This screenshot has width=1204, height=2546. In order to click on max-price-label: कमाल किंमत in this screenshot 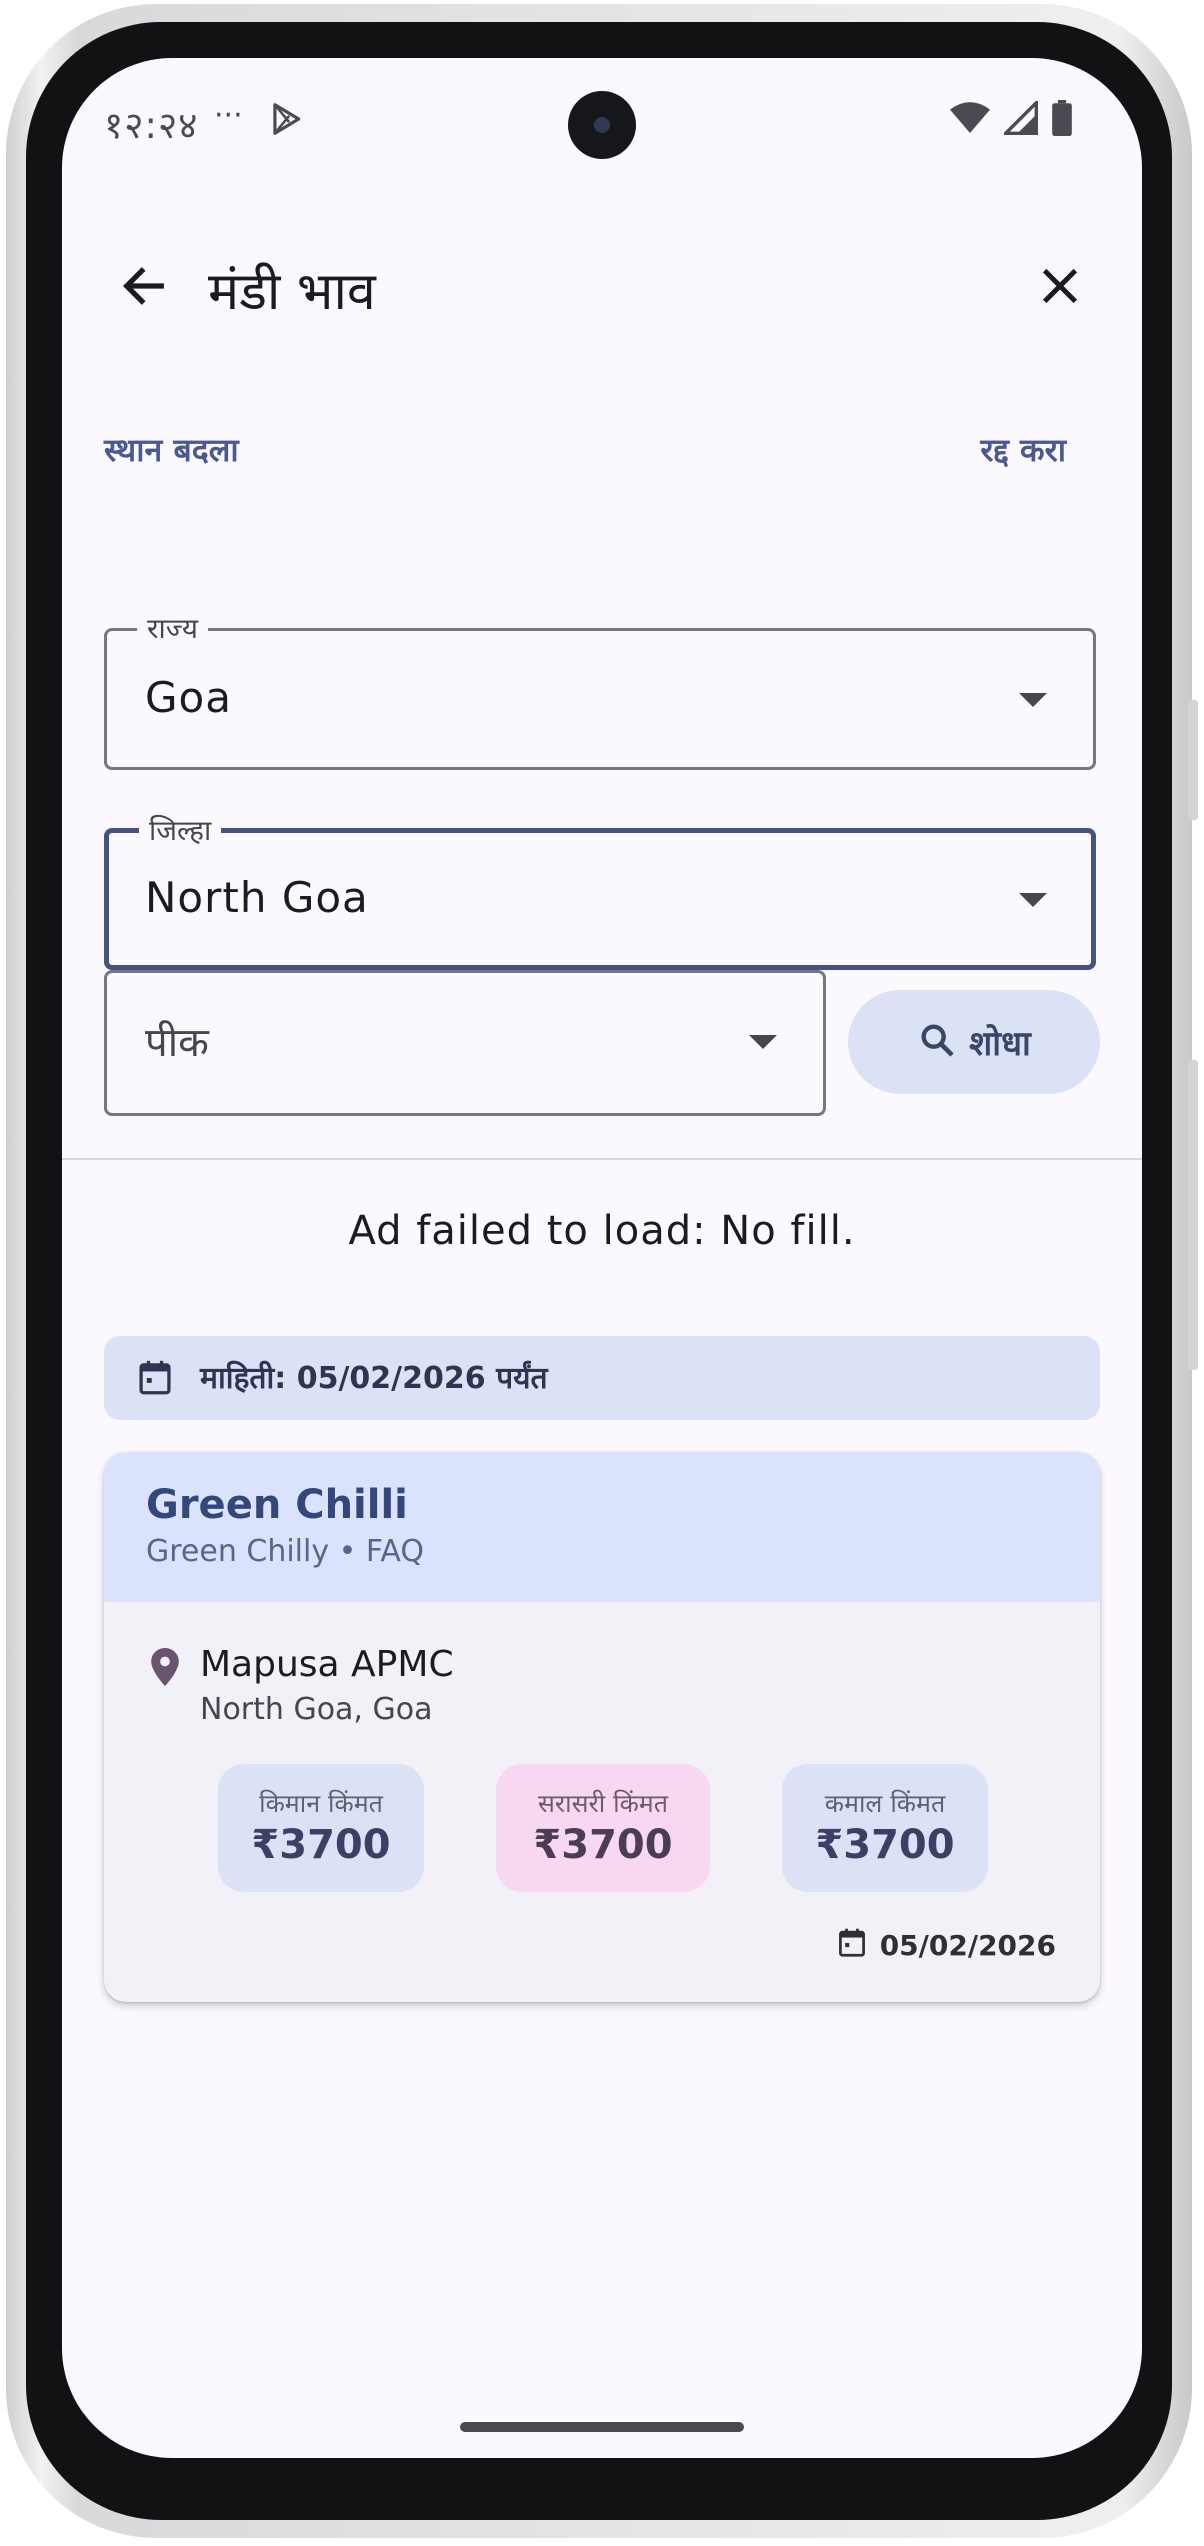, I will do `click(885, 1803)`.